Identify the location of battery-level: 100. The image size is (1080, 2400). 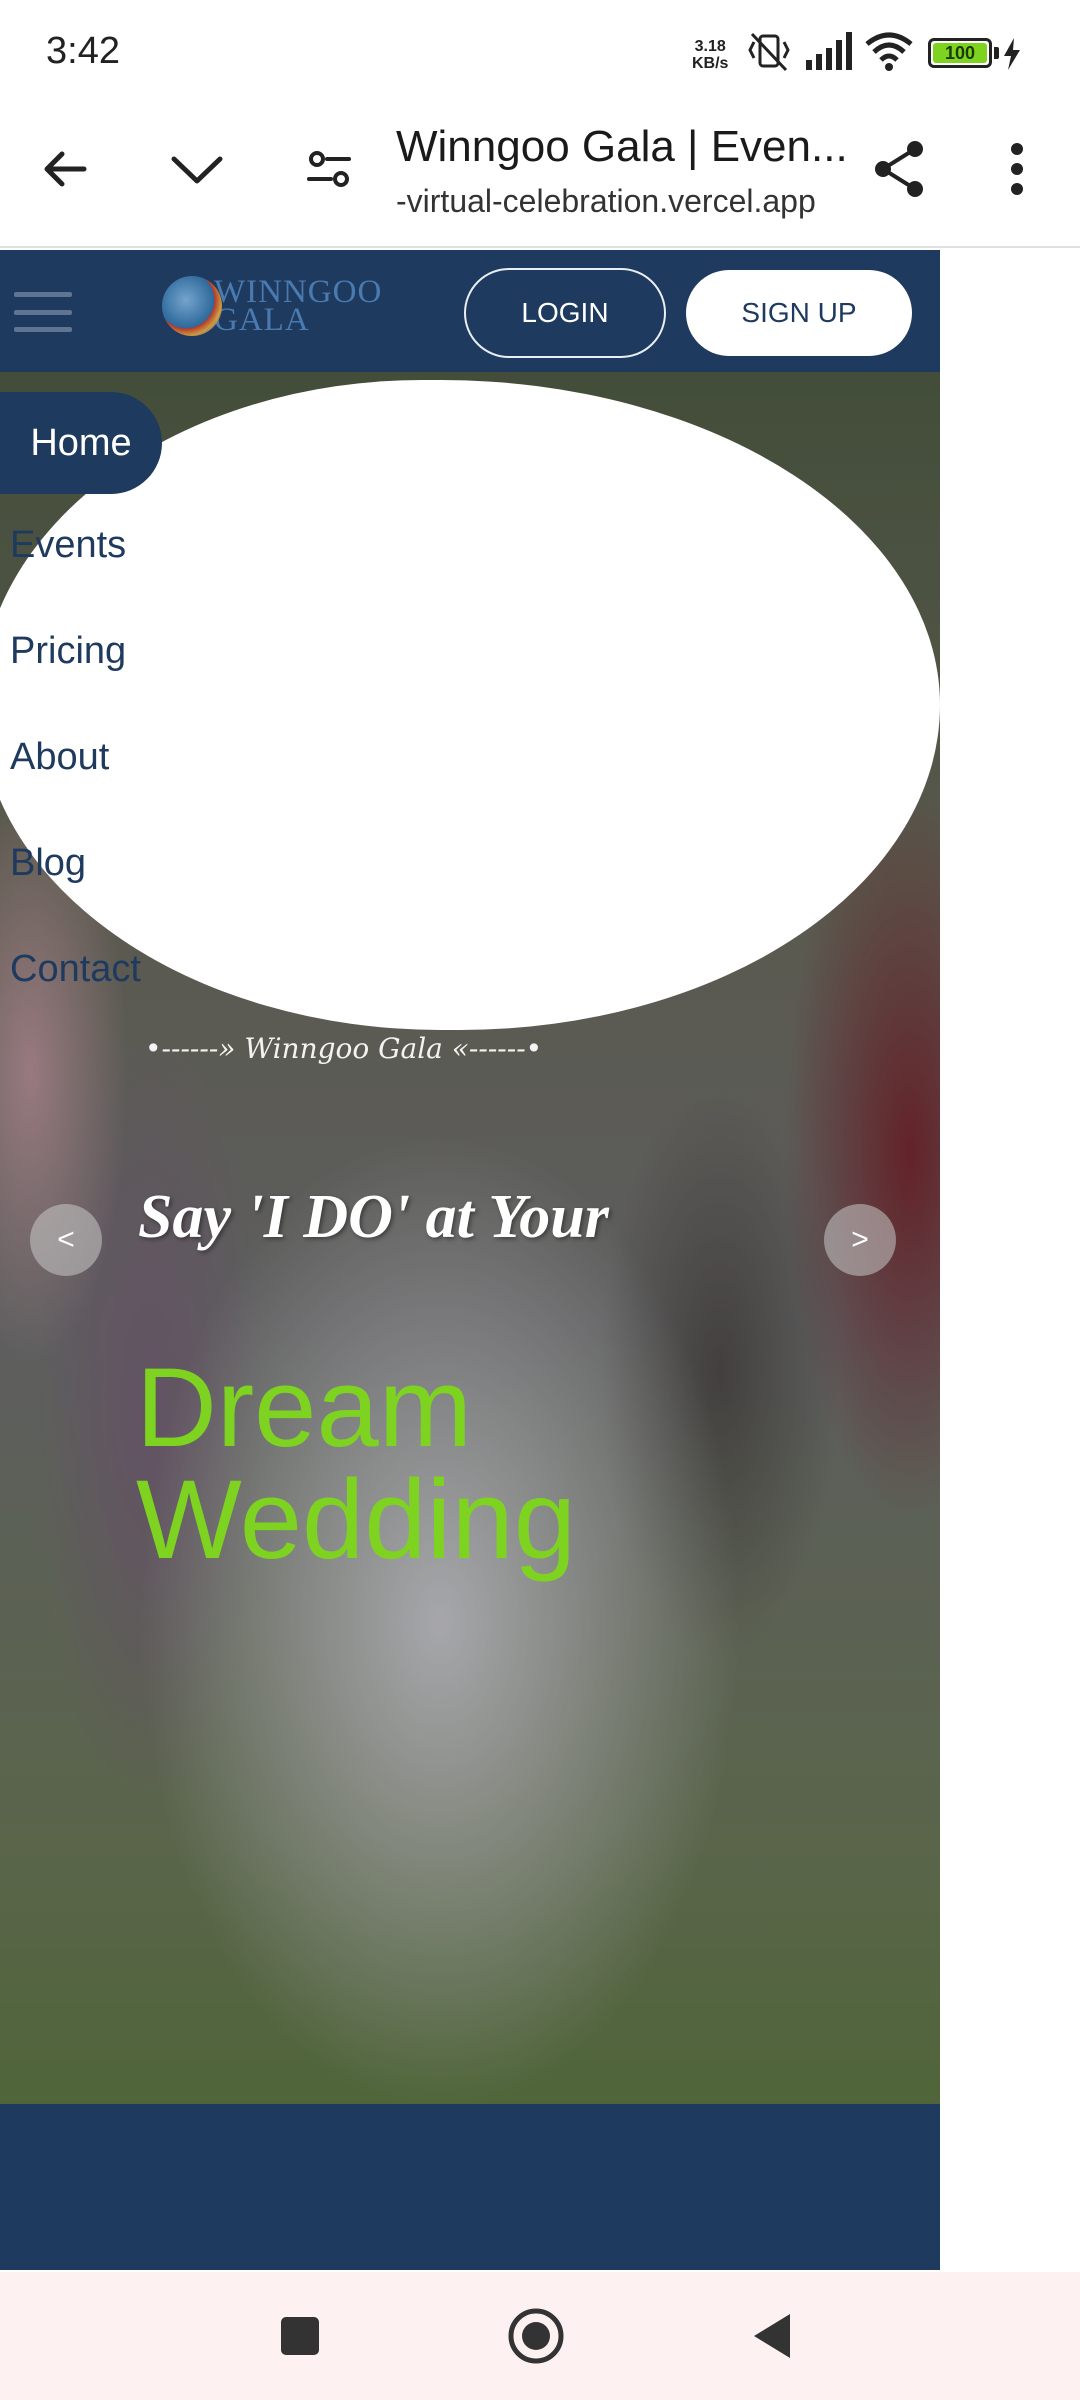
(960, 53).